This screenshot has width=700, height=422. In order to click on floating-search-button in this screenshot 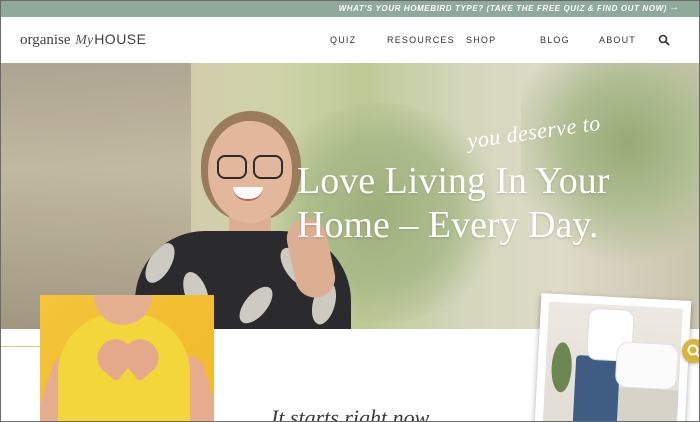, I will do `click(690, 351)`.